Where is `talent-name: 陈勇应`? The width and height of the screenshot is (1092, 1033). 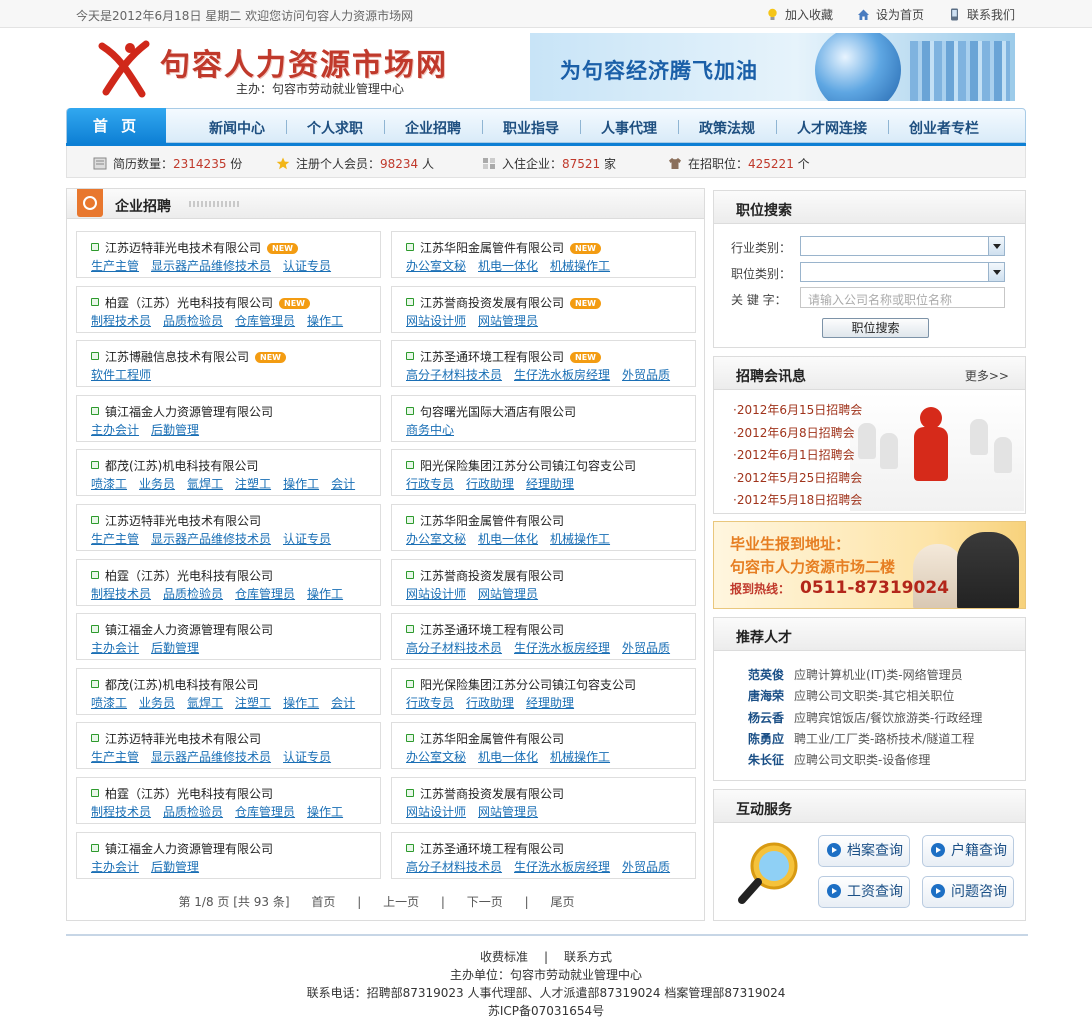
talent-name: 陈勇应 is located at coordinates (766, 739).